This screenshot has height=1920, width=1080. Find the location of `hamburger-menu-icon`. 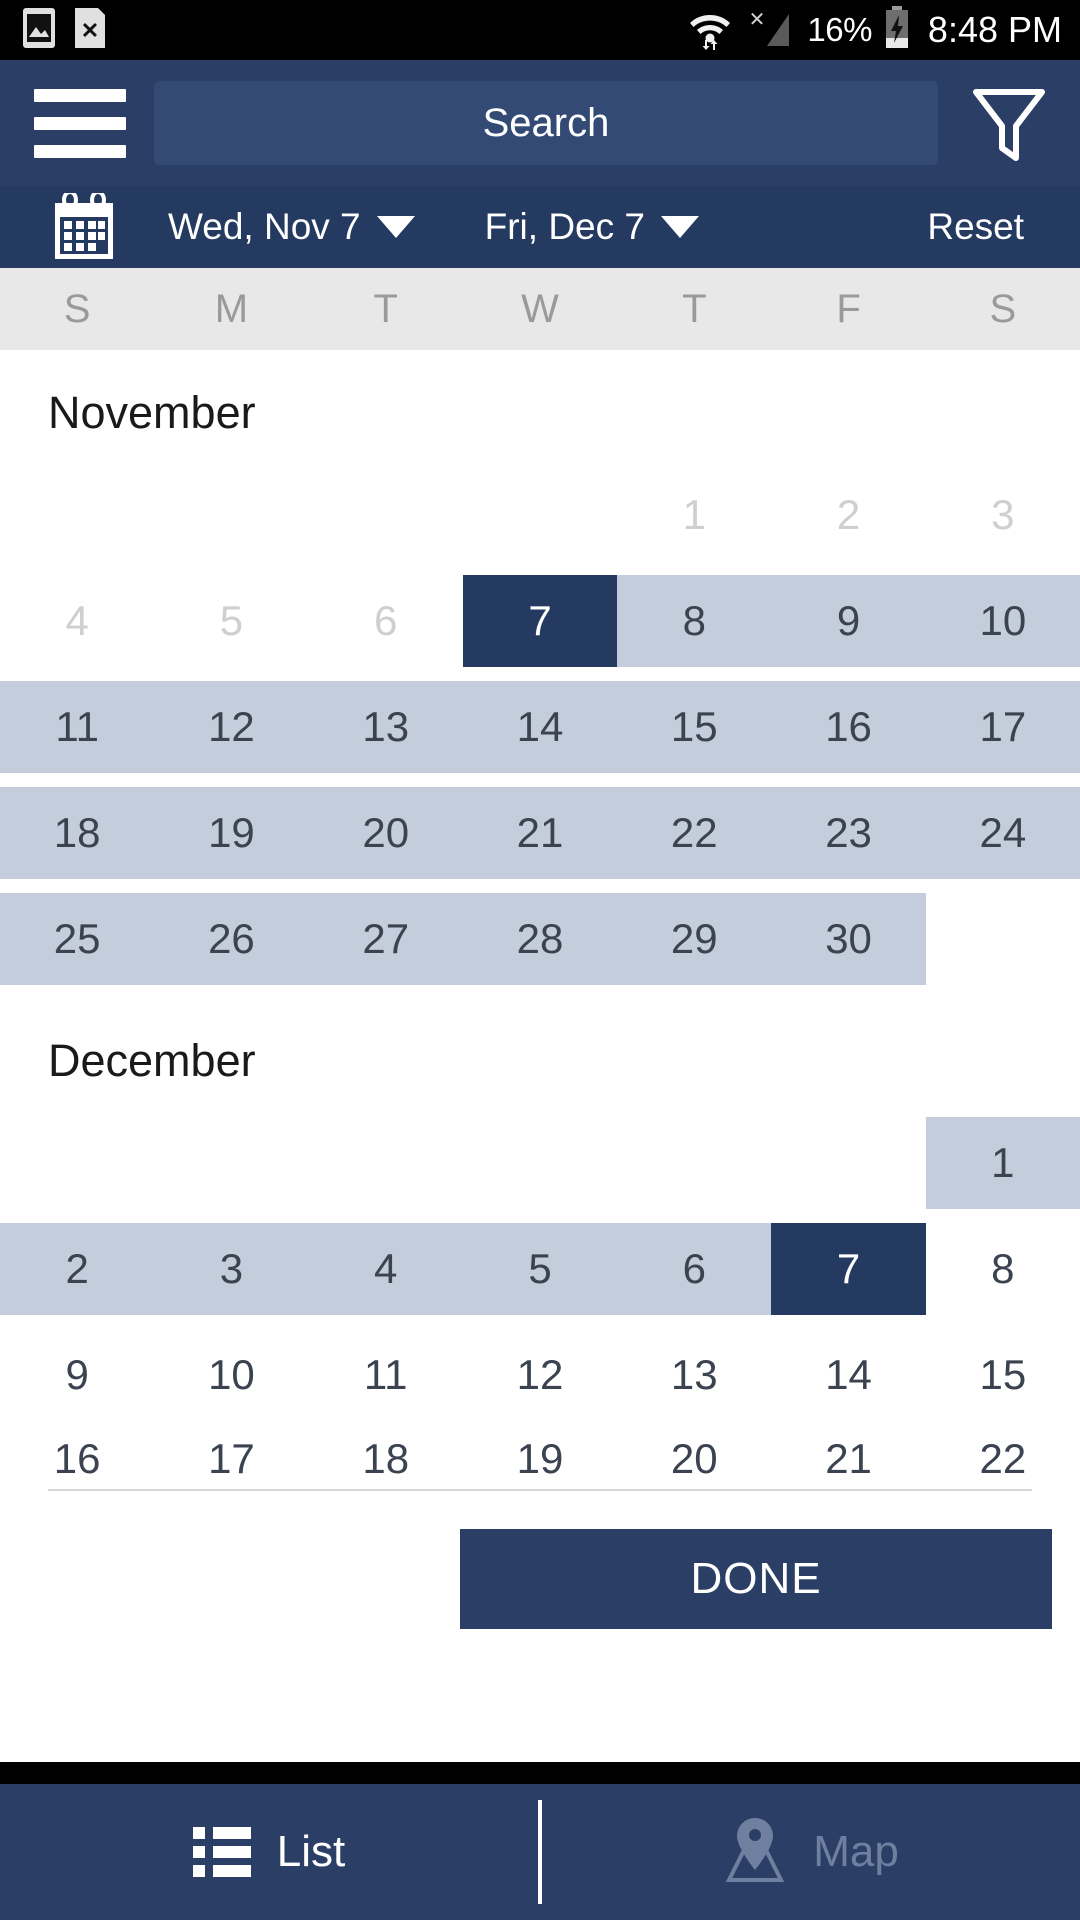

hamburger-menu-icon is located at coordinates (80, 123).